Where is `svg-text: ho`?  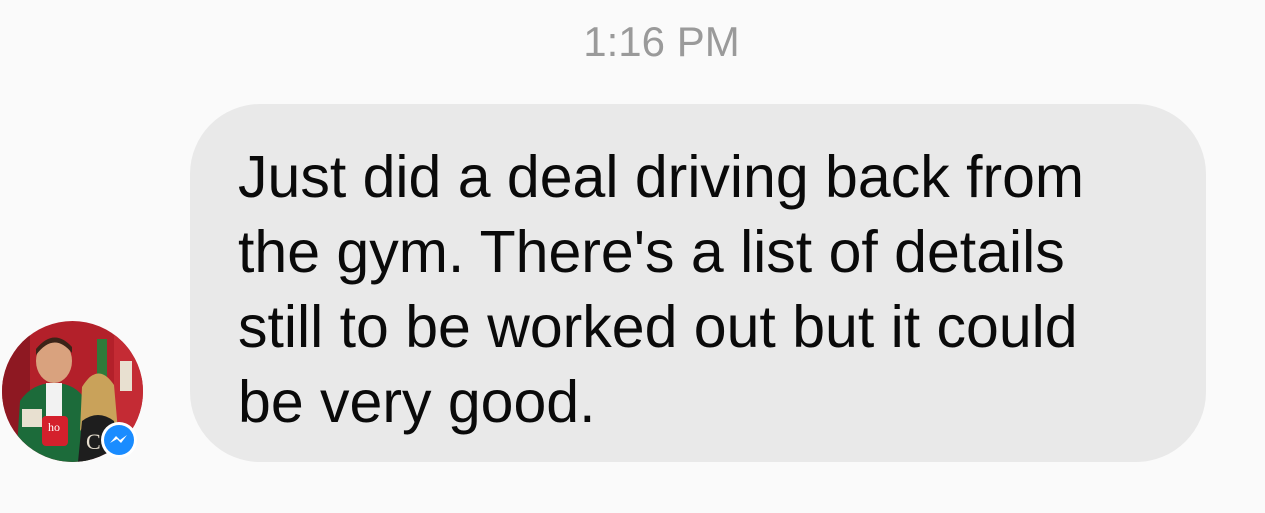 svg-text: ho is located at coordinates (54, 427).